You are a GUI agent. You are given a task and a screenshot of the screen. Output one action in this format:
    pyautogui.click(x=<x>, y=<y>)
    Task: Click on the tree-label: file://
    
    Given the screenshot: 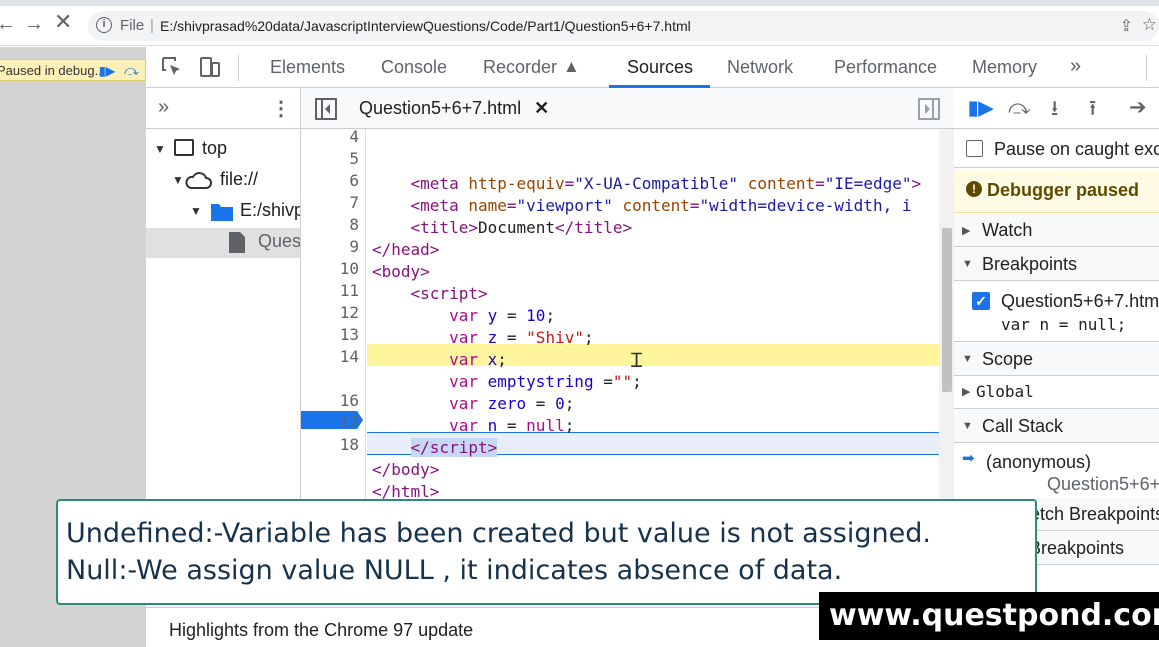 What is the action you would take?
    pyautogui.click(x=239, y=179)
    